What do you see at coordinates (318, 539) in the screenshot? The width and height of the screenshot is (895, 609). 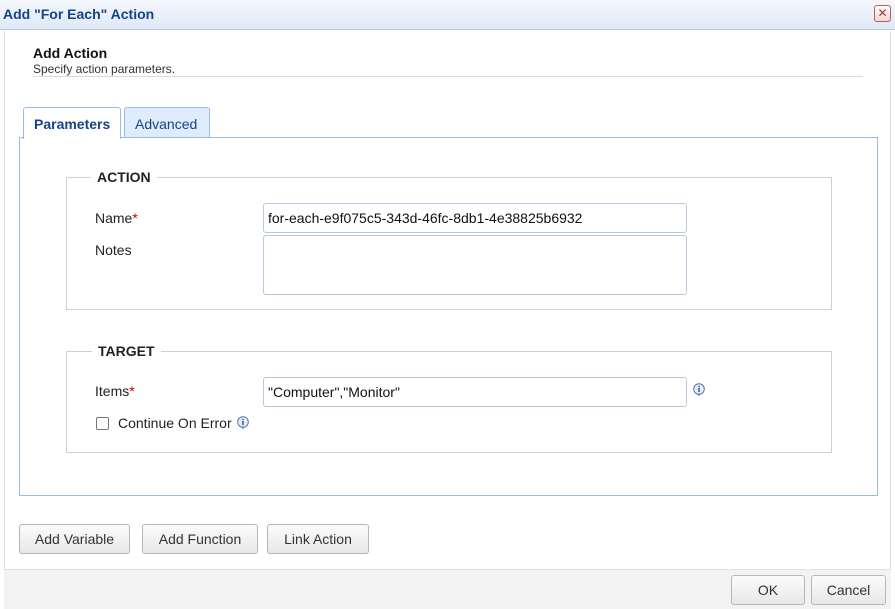 I see `link-action-button: Link Action` at bounding box center [318, 539].